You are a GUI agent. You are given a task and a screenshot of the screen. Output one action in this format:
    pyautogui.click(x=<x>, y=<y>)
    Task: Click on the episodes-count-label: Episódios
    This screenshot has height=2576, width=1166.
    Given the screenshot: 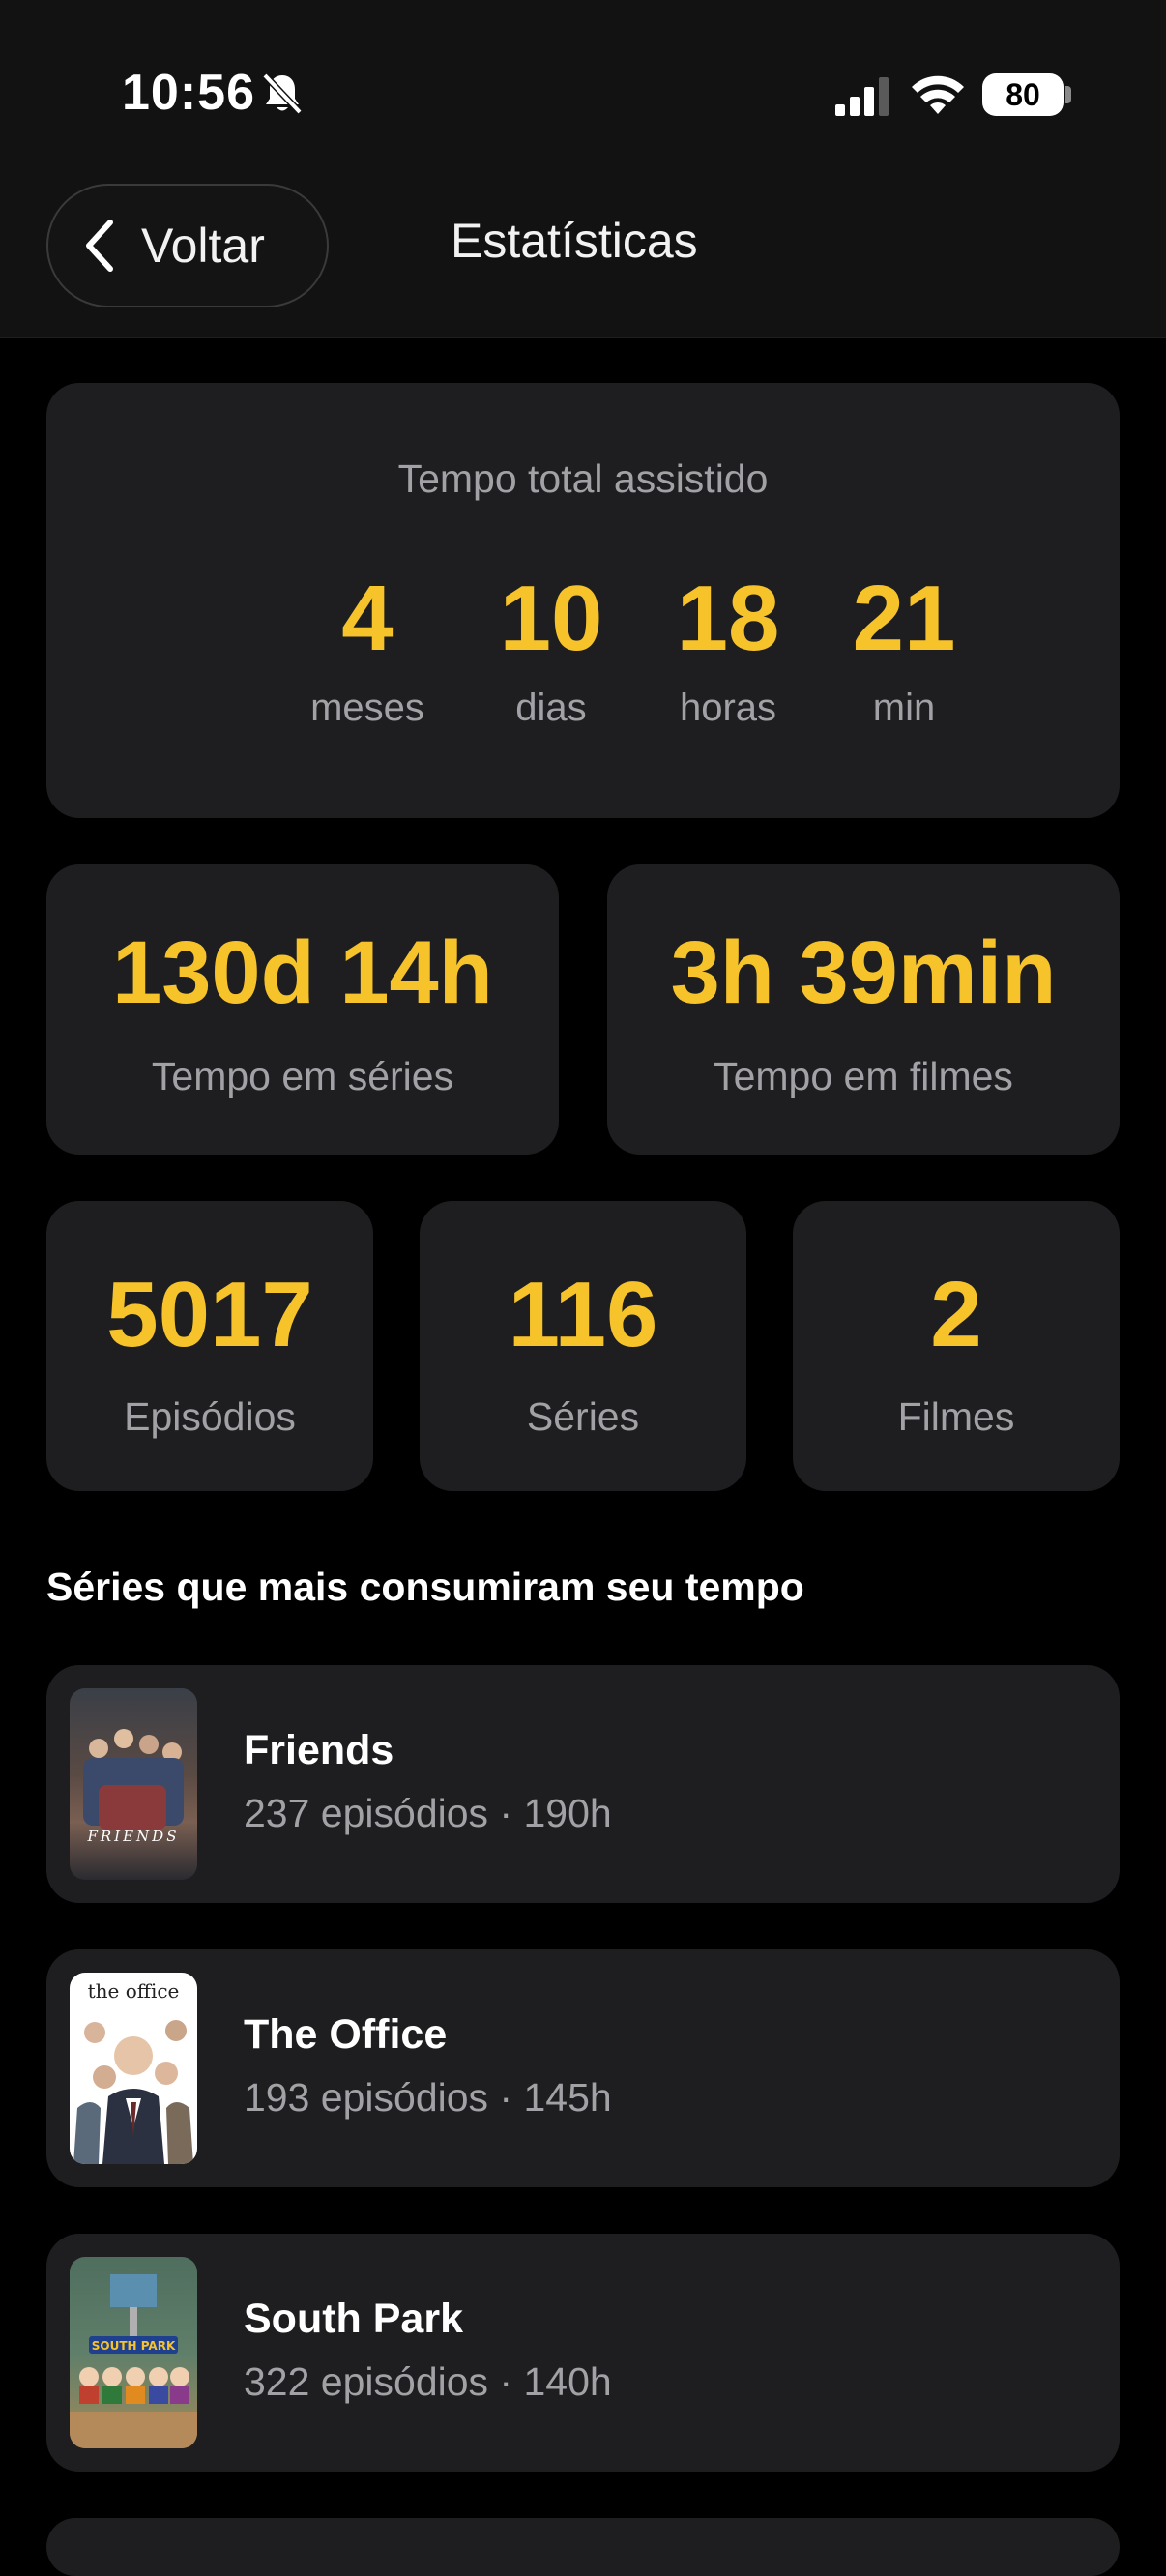 What is the action you would take?
    pyautogui.click(x=210, y=1416)
    